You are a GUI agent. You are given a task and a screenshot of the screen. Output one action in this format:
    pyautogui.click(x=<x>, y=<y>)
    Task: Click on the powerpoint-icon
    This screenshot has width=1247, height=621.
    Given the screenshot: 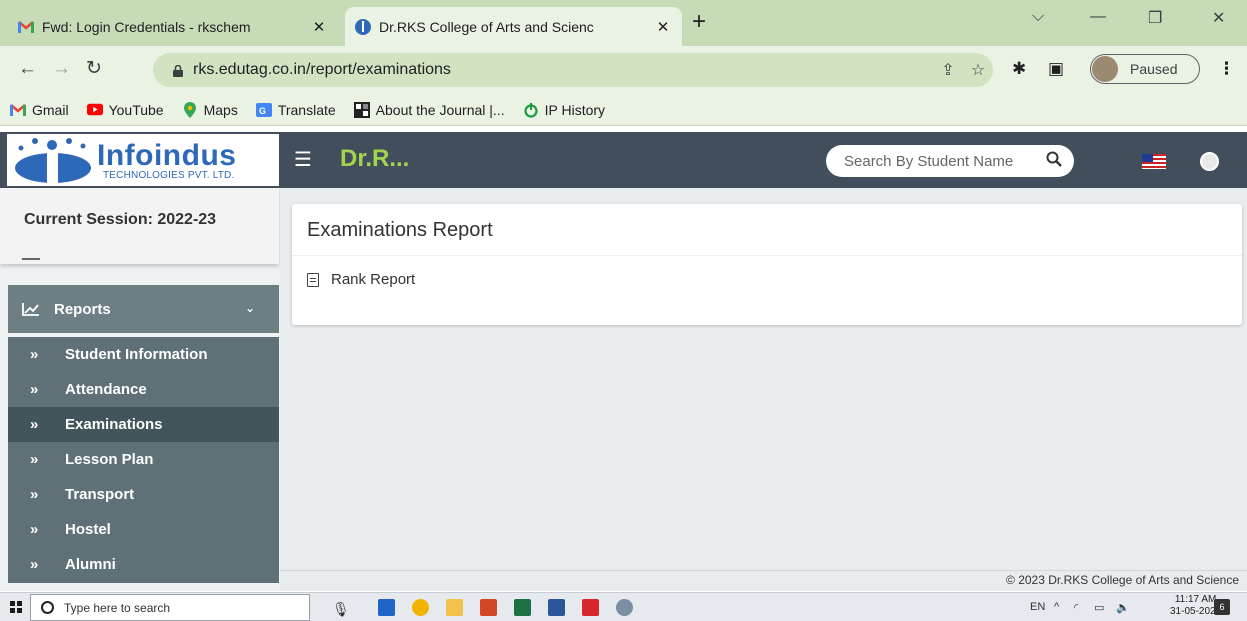 What is the action you would take?
    pyautogui.click(x=488, y=607)
    